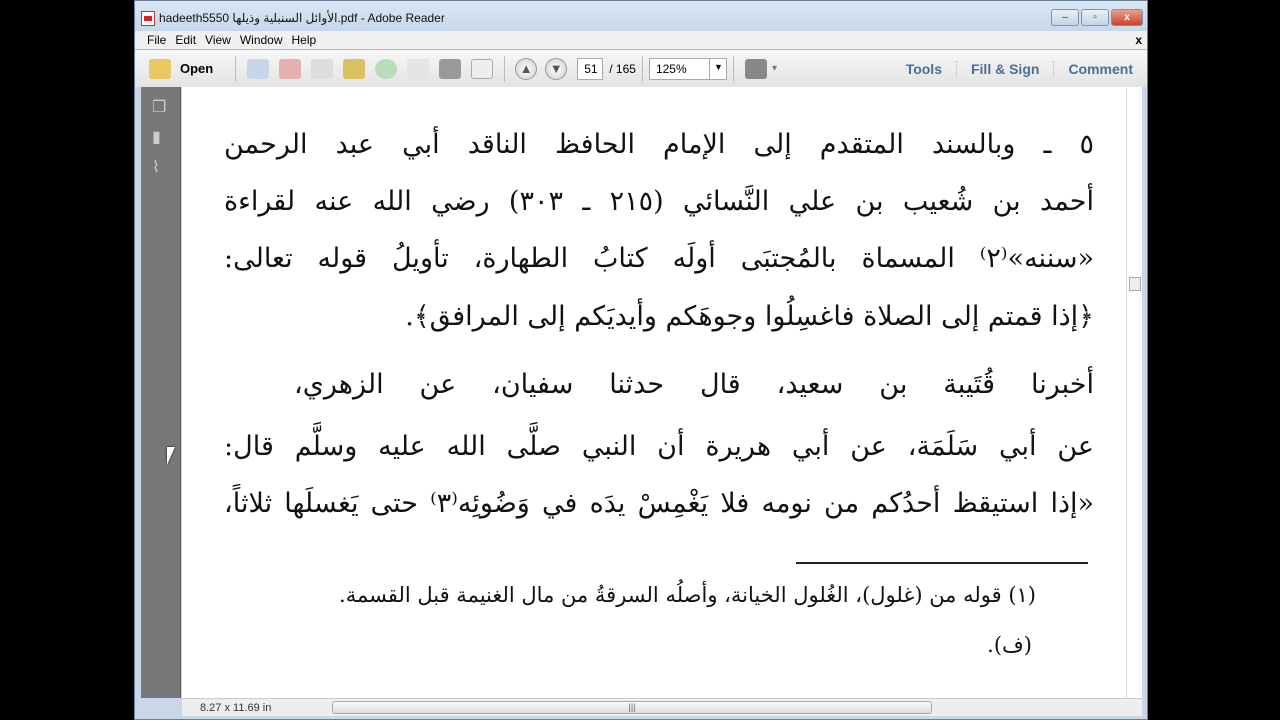  I want to click on tools-tab: Tools, so click(924, 69).